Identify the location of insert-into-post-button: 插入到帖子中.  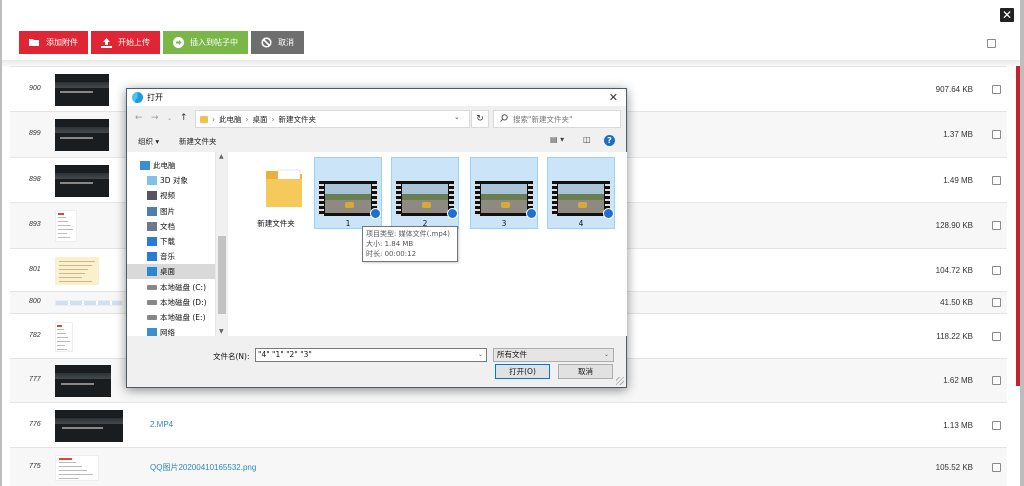
(205, 42).